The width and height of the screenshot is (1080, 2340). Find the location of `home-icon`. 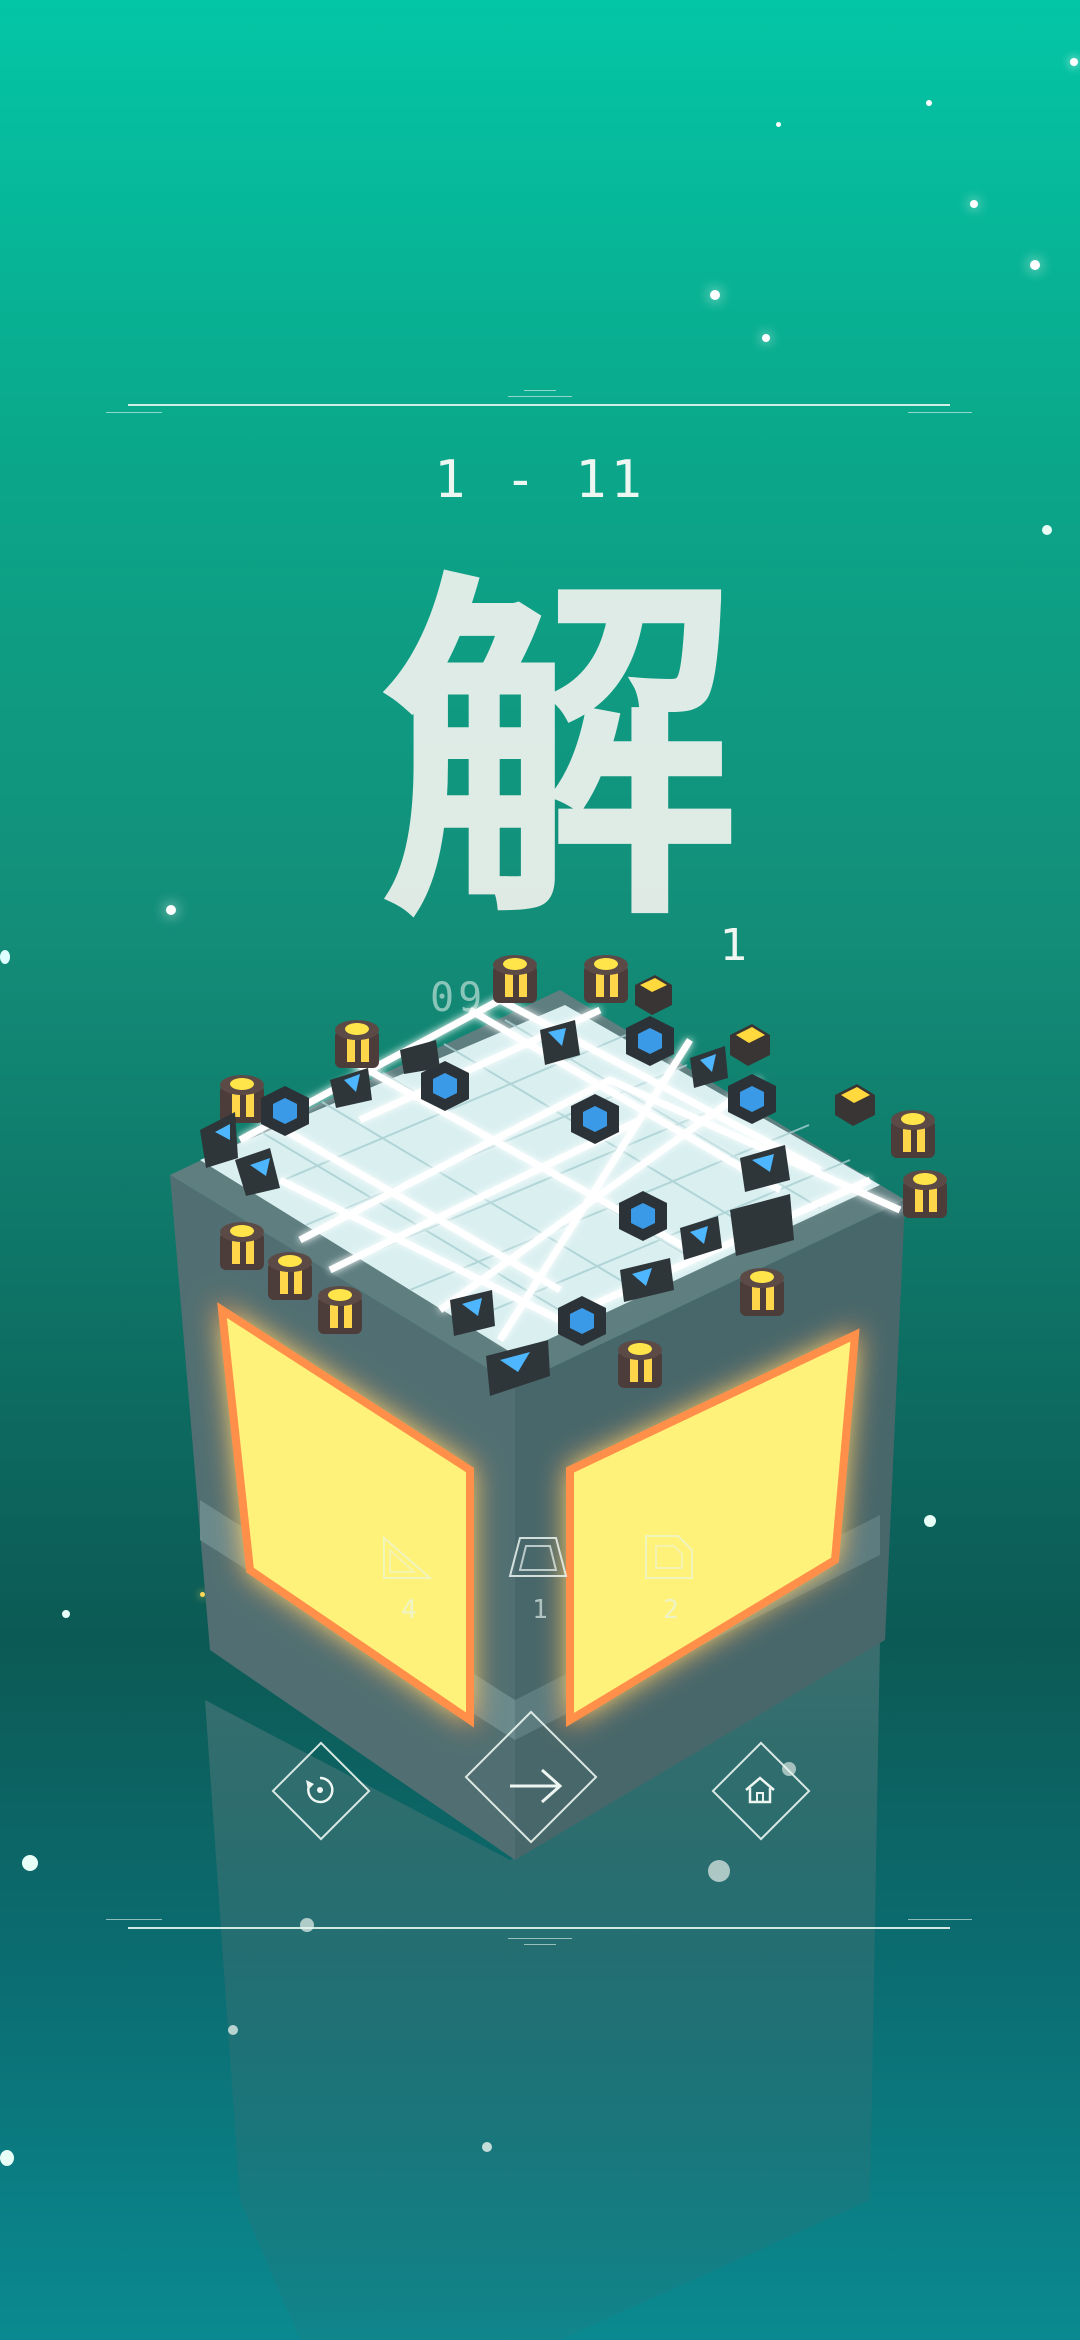

home-icon is located at coordinates (760, 1790).